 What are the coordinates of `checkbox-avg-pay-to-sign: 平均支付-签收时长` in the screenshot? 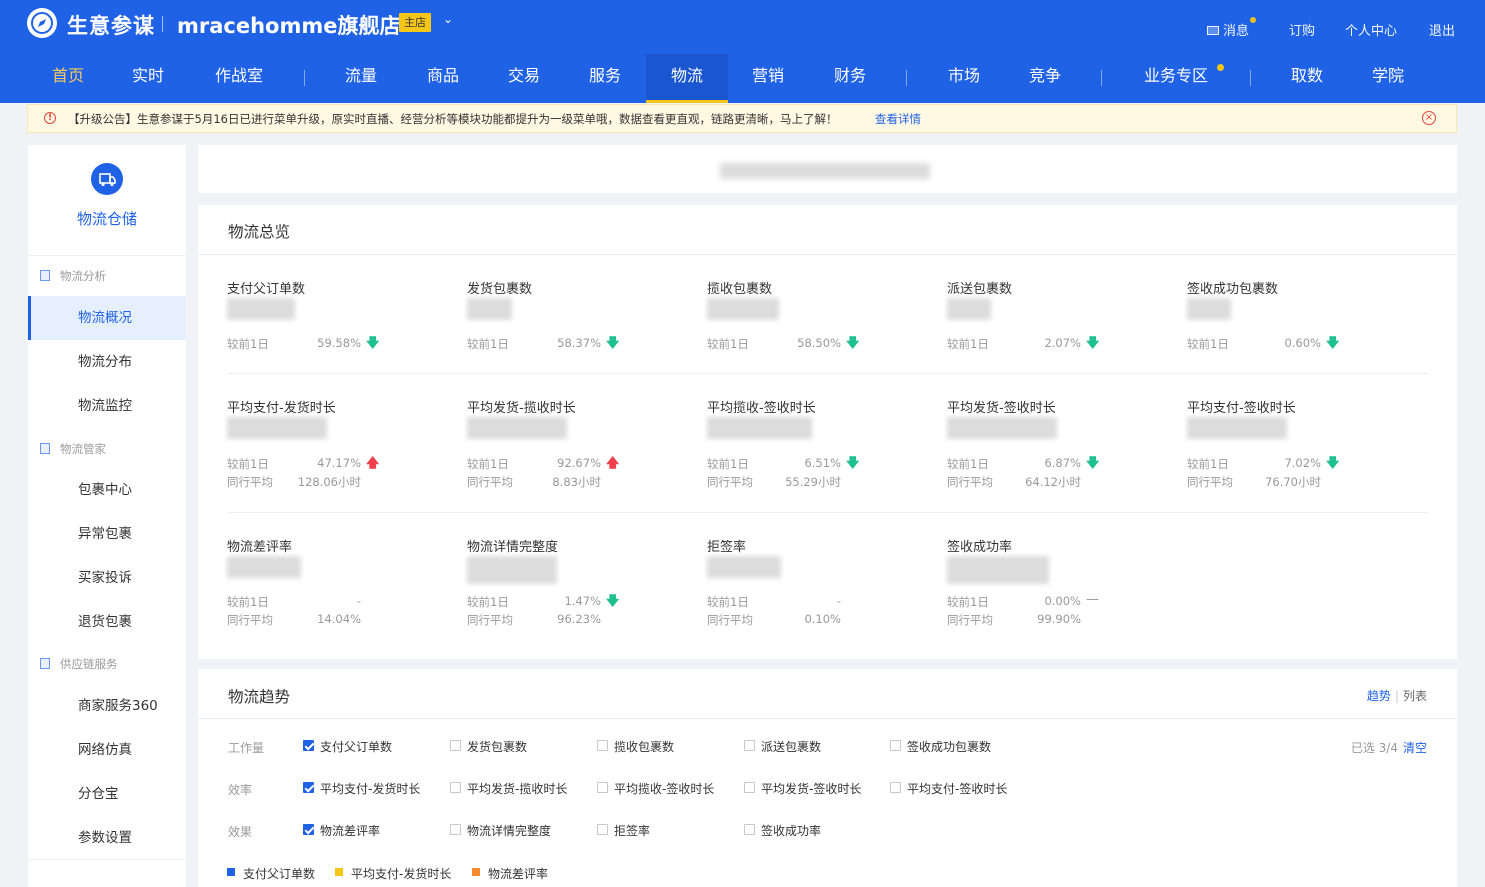 It's located at (948, 788).